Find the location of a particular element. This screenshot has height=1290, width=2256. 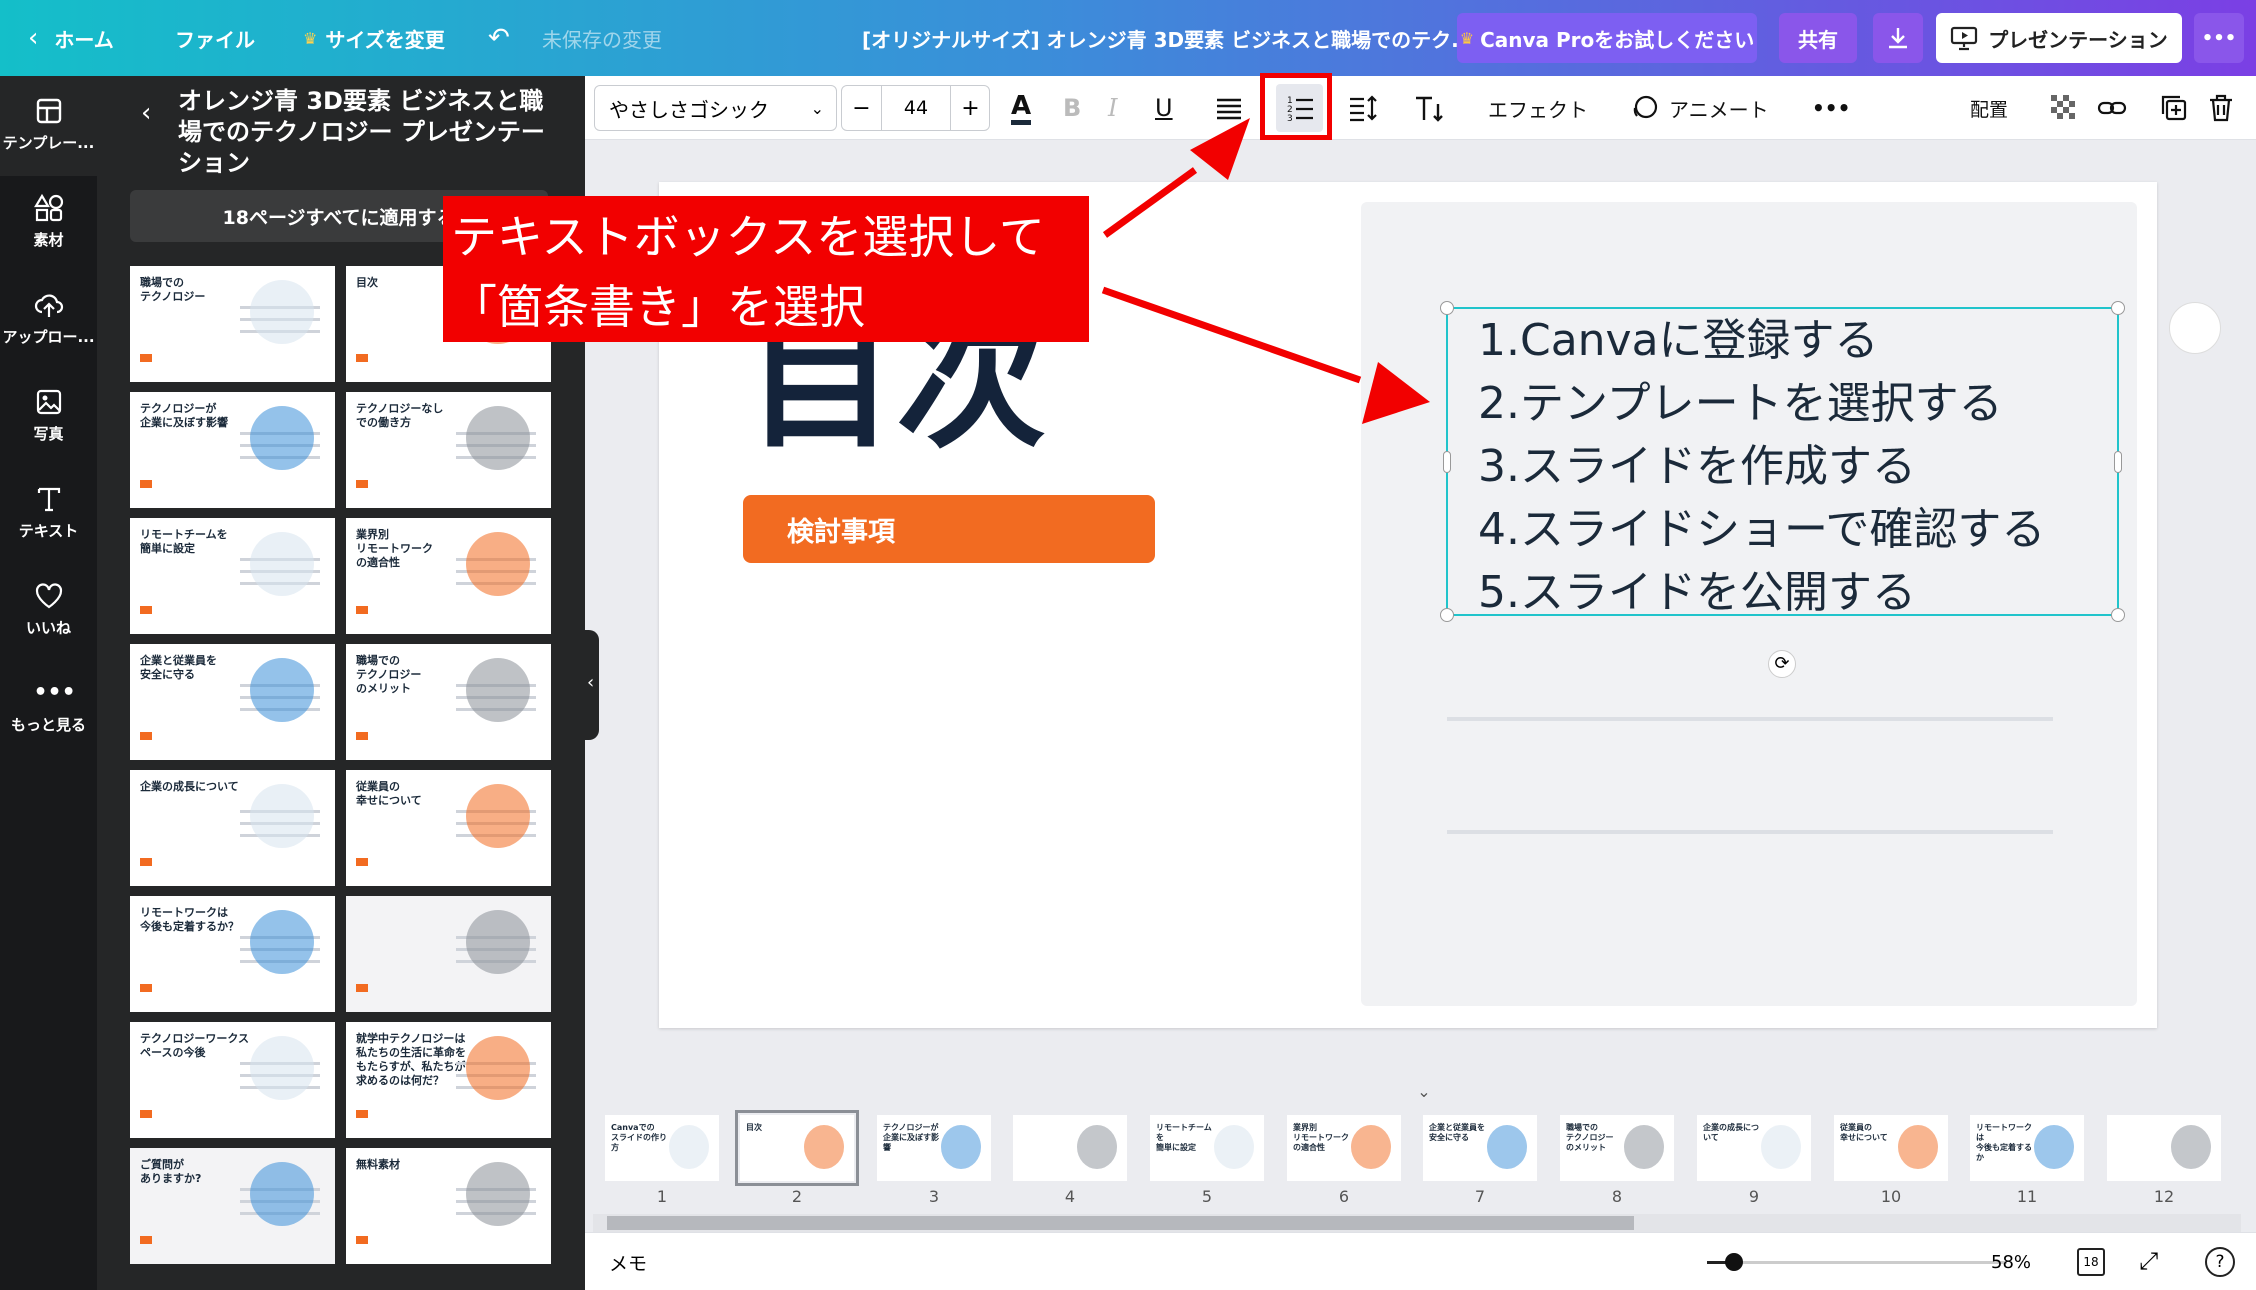

page-number: 11 is located at coordinates (2027, 1196).